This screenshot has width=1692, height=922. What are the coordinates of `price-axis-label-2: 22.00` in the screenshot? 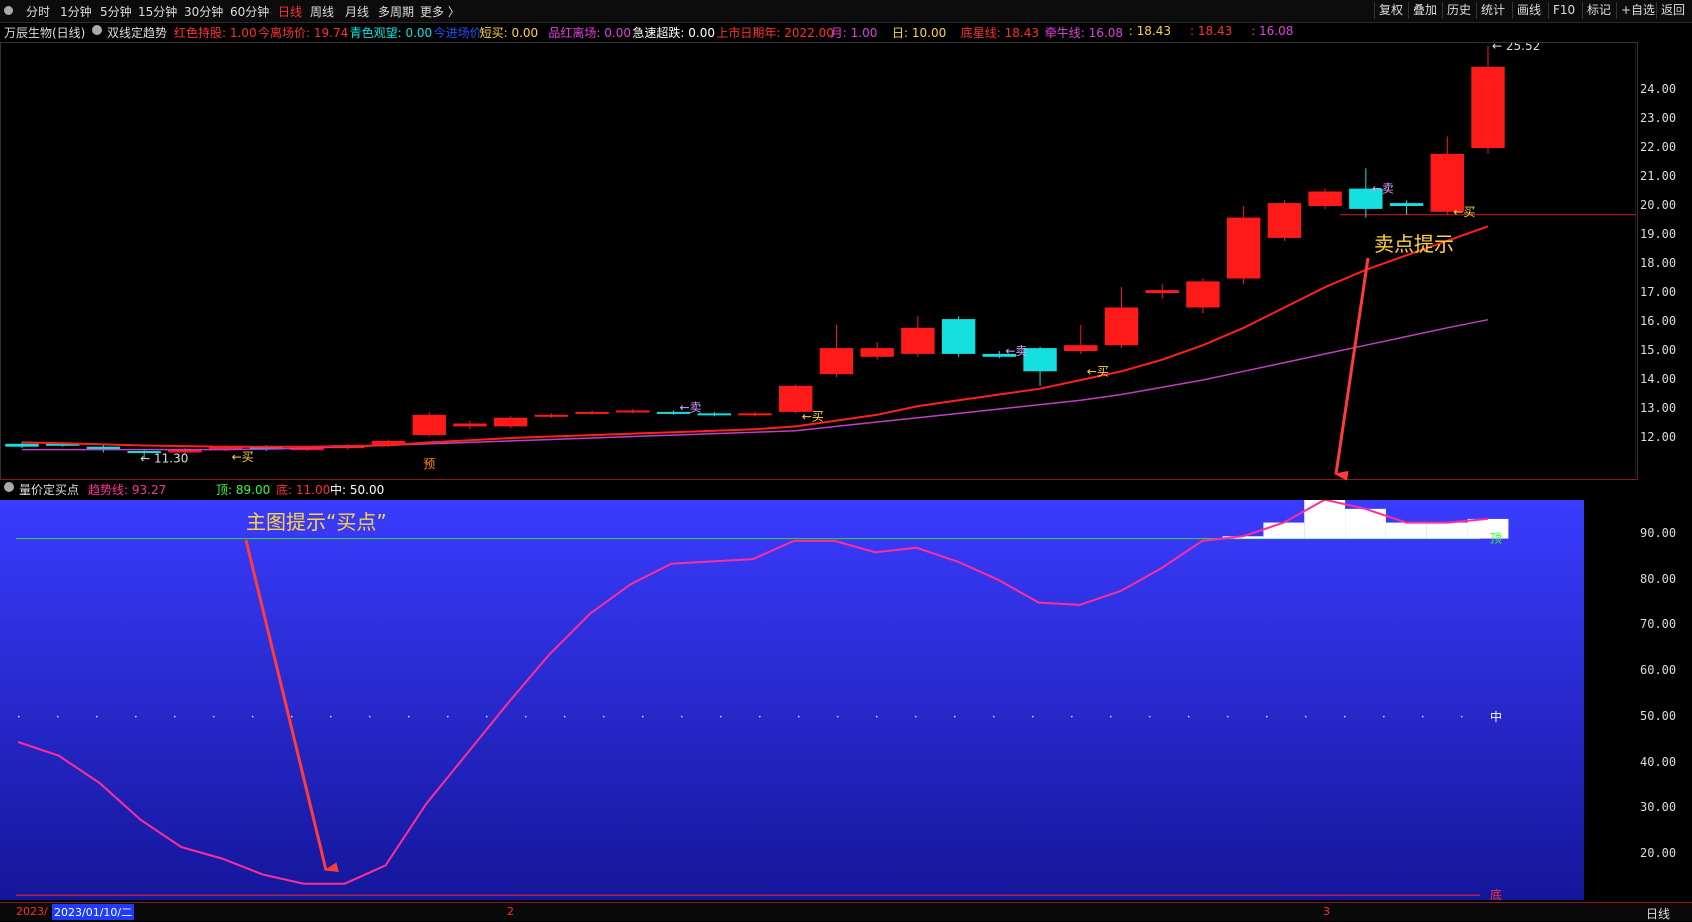 It's located at (1658, 147).